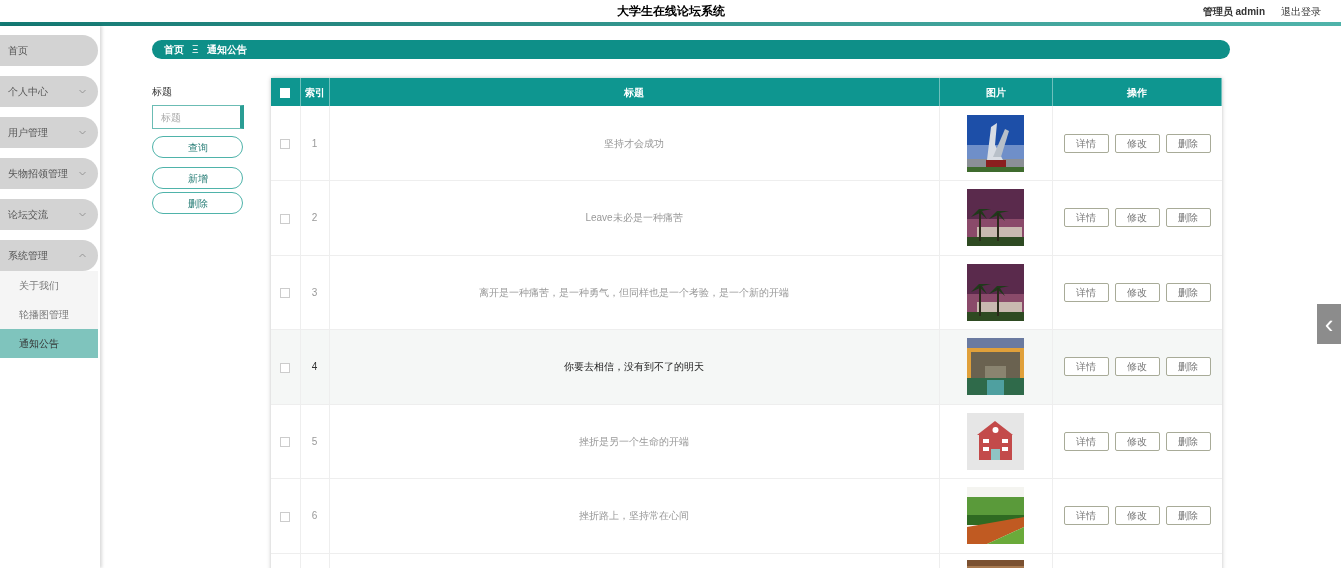 This screenshot has height=568, width=1341. What do you see at coordinates (634, 516) in the screenshot?
I see `notice-title: 挫折路上，坚持常在心间` at bounding box center [634, 516].